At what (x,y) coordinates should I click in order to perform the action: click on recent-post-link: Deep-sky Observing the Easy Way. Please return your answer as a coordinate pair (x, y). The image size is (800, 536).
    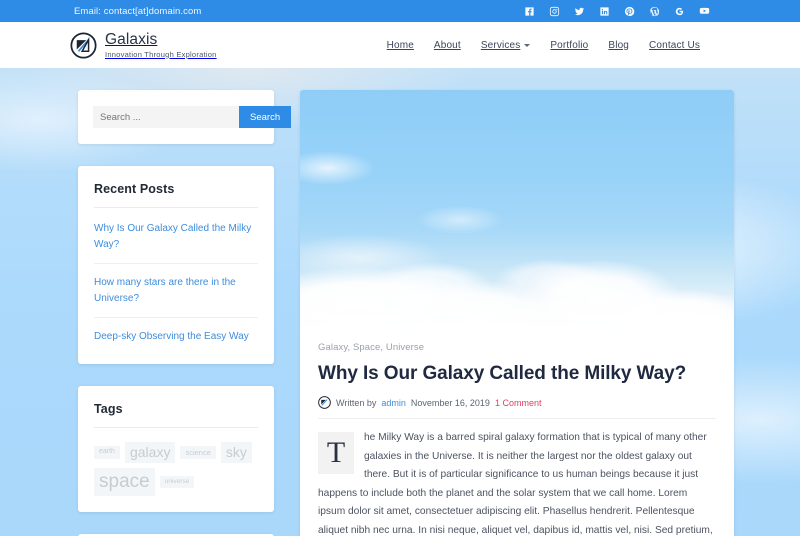
    Looking at the image, I should click on (176, 333).